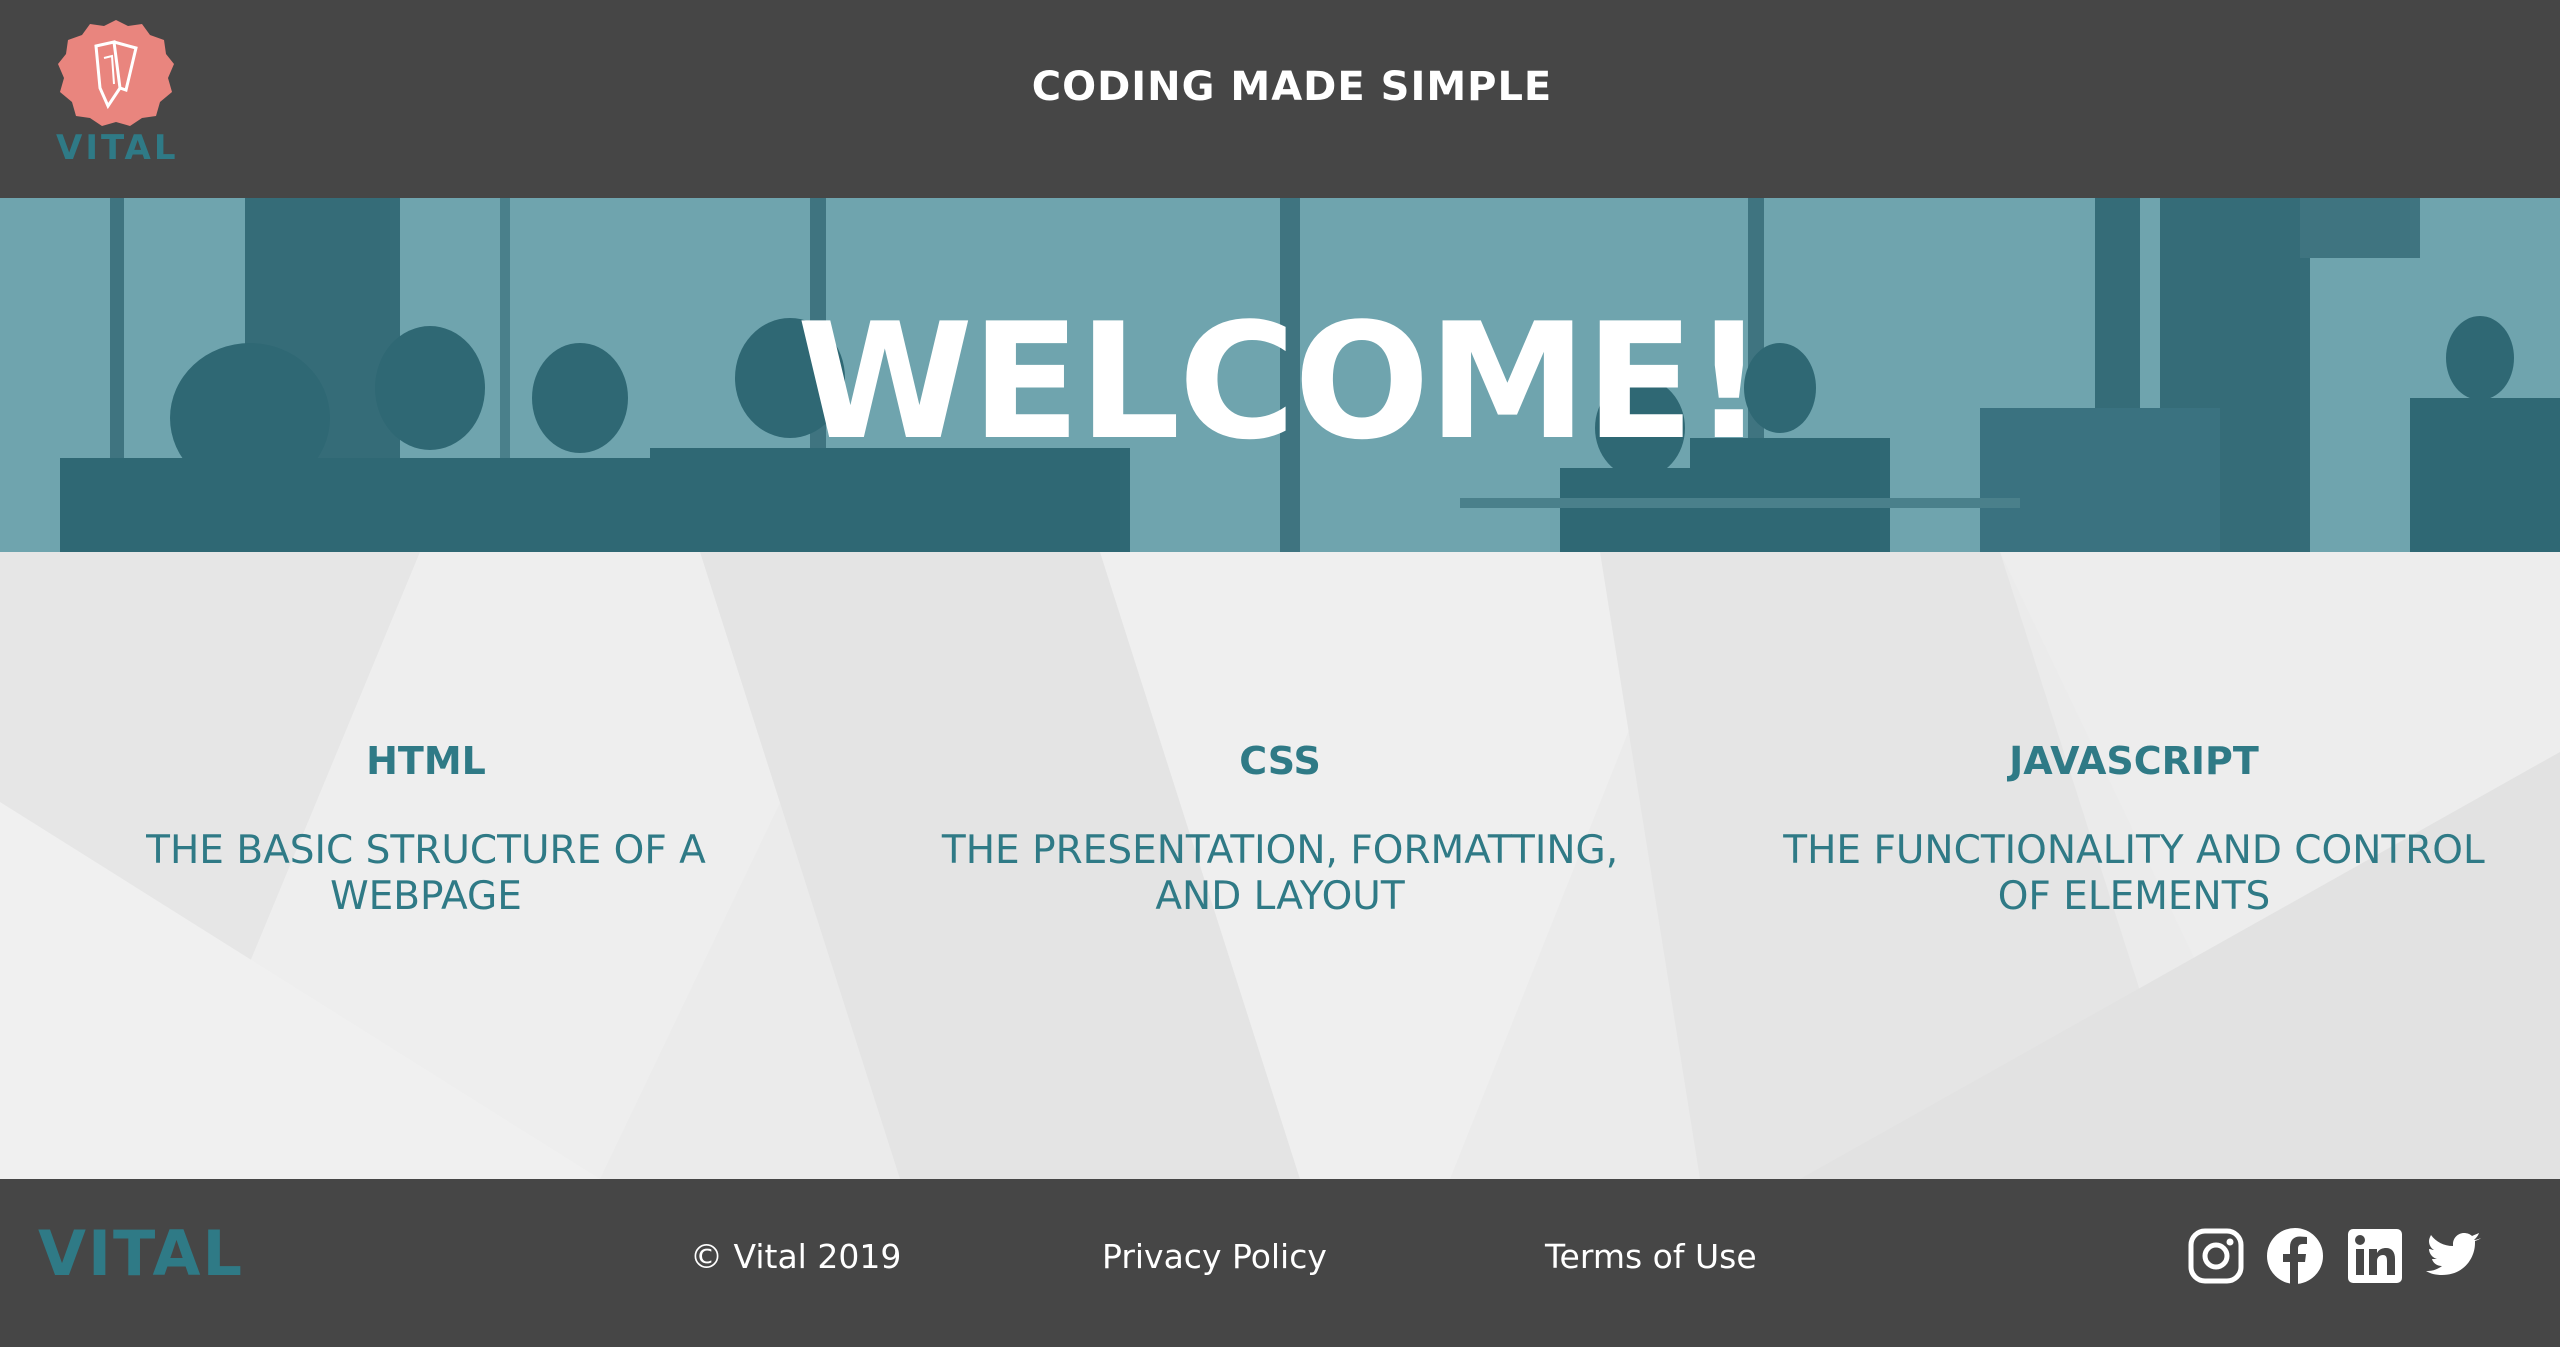  Describe the element at coordinates (1214, 1256) in the screenshot. I see `privacy-policy-link: Privacy Policy` at that location.